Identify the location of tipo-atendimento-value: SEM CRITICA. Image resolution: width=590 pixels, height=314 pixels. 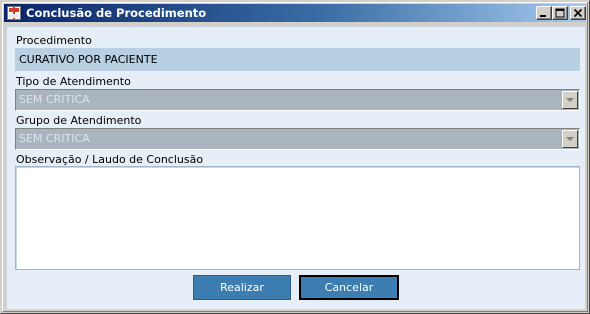
(54, 99).